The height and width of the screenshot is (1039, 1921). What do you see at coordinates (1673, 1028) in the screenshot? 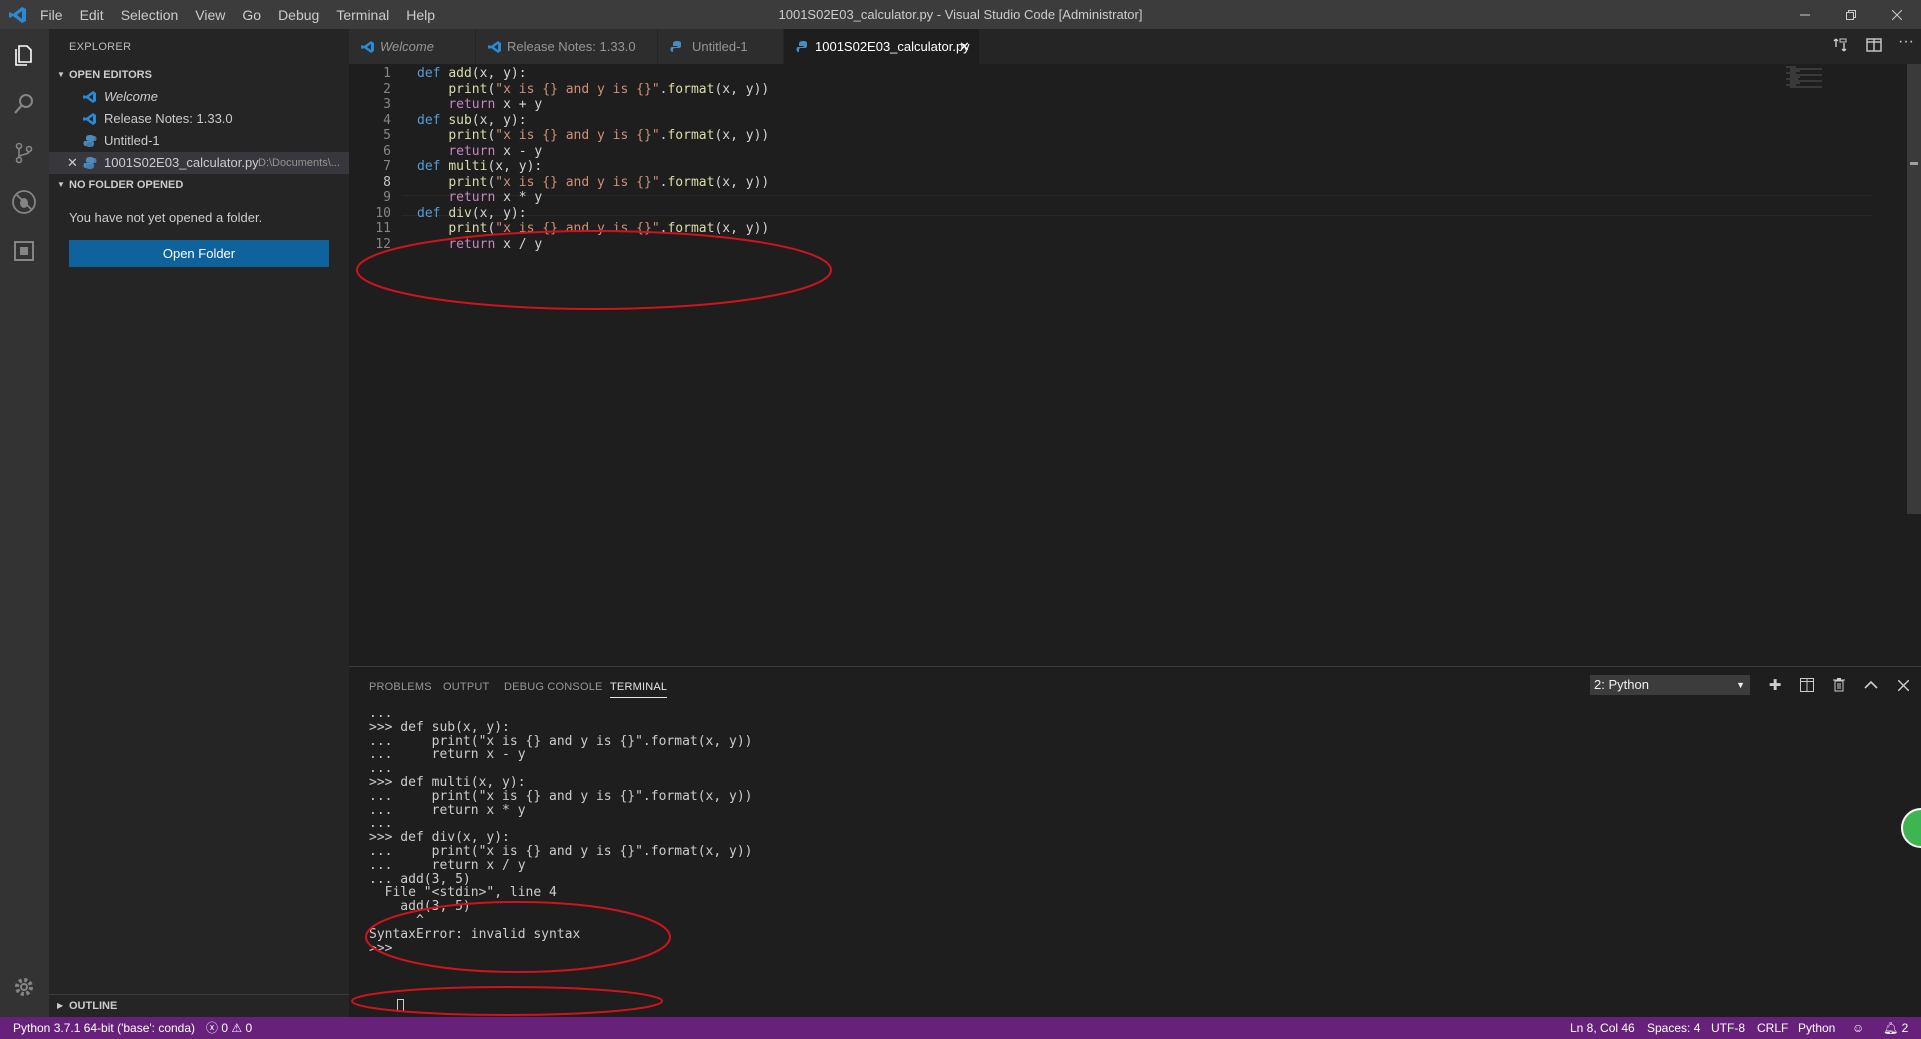
I see `indentation: Spaces: 4` at bounding box center [1673, 1028].